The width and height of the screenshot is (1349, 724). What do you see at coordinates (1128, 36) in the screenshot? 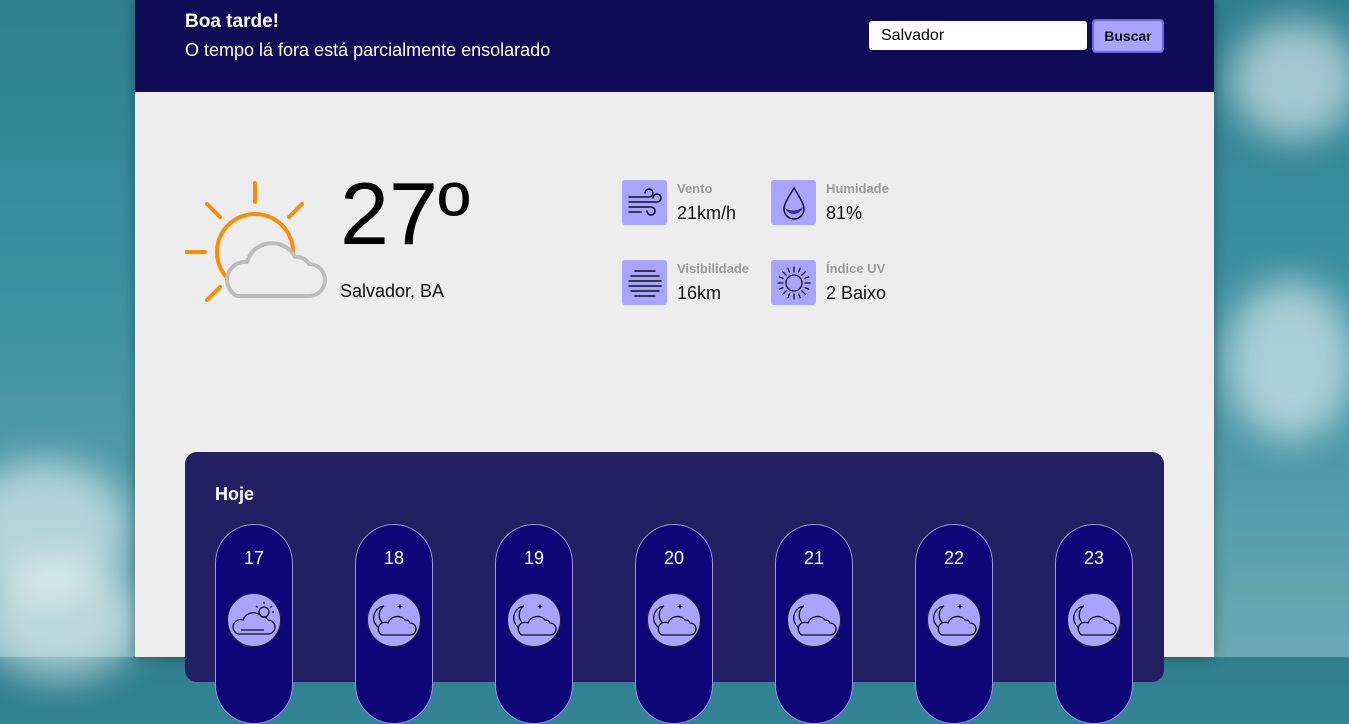
I see `search-button: Buscar` at bounding box center [1128, 36].